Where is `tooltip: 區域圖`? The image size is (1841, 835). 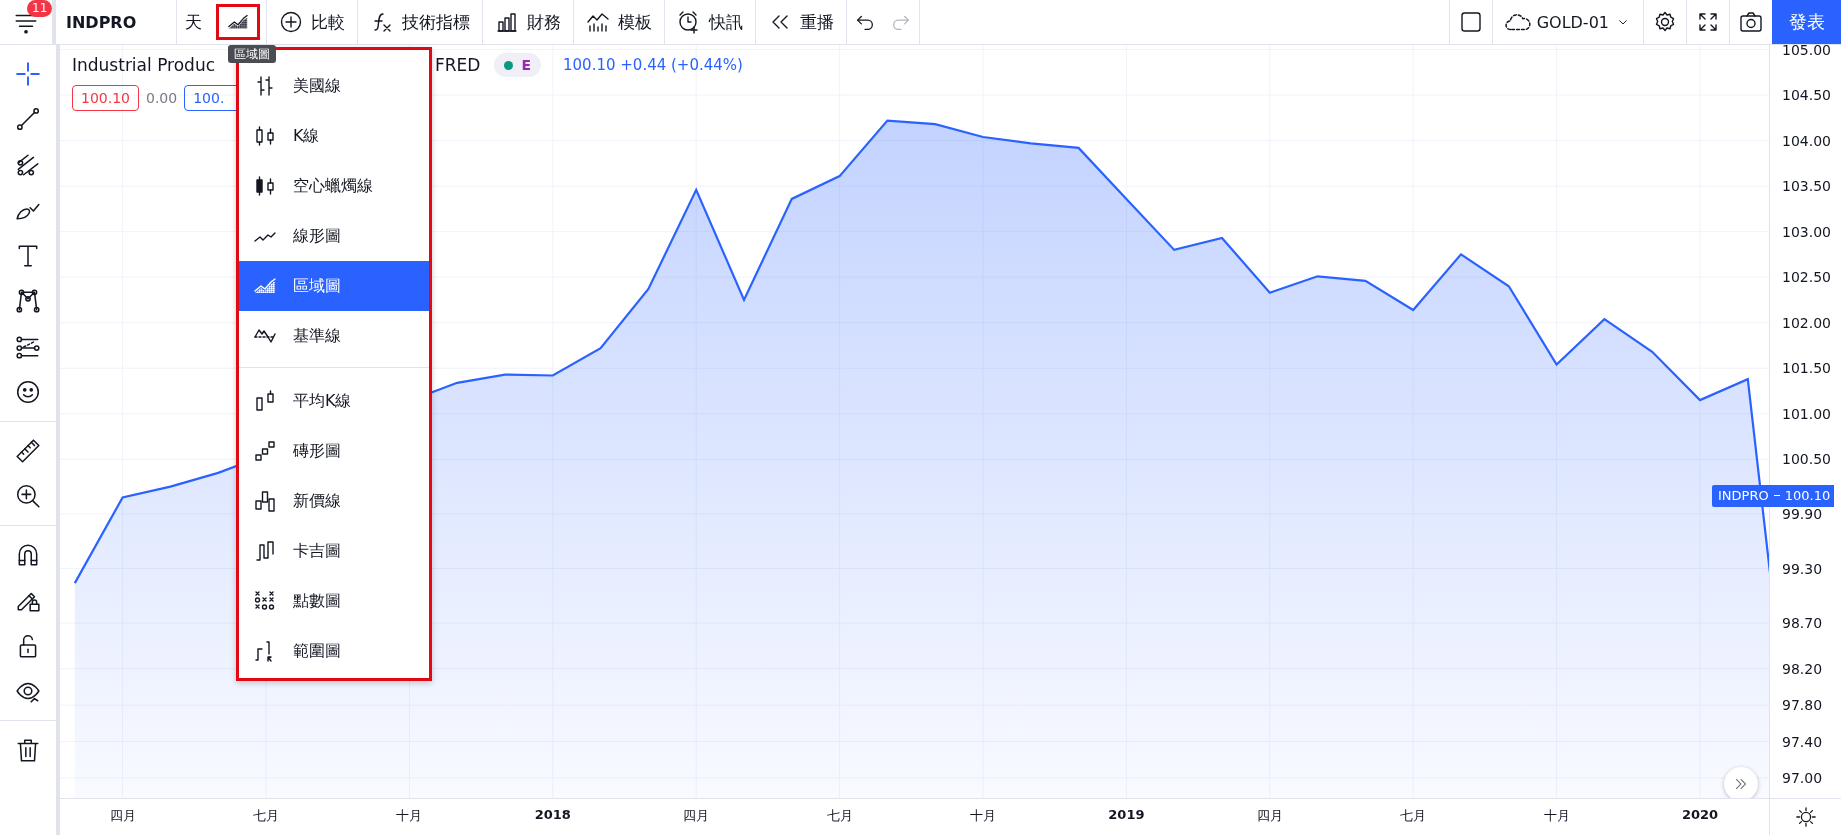
tooltip: 區域圖 is located at coordinates (252, 54).